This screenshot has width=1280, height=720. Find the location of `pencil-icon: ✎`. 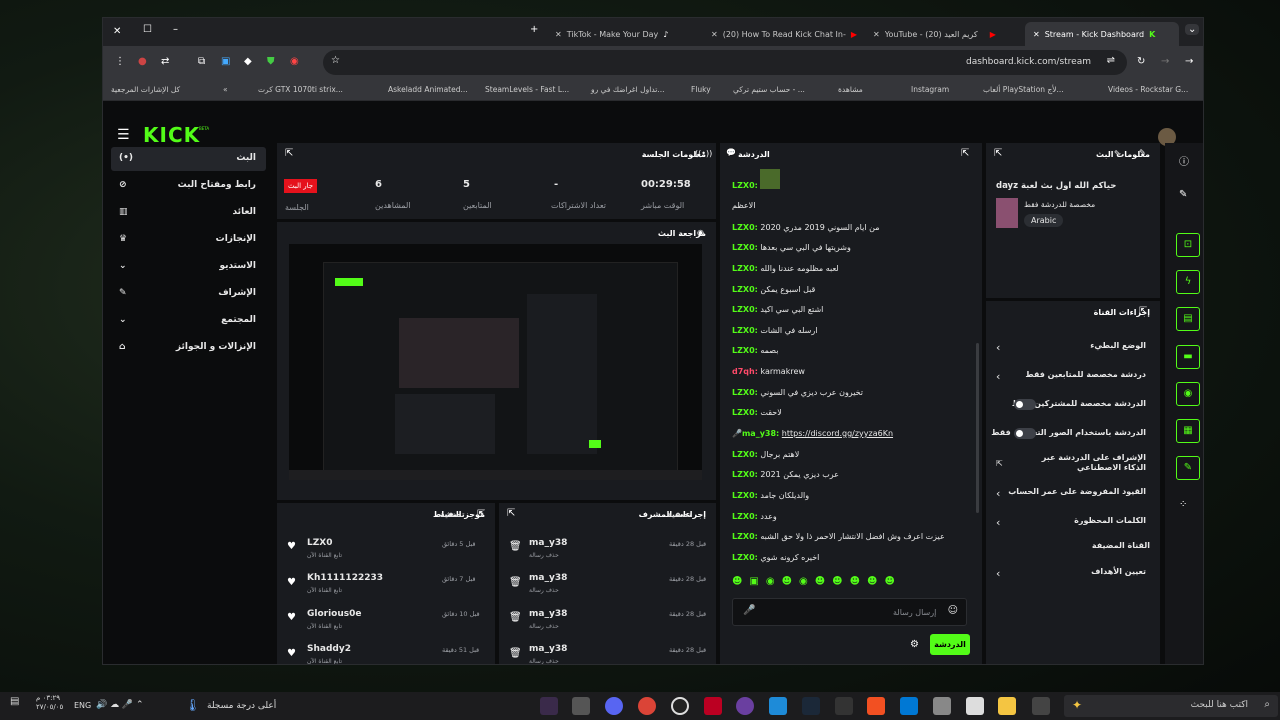

pencil-icon: ✎ is located at coordinates (1183, 194).